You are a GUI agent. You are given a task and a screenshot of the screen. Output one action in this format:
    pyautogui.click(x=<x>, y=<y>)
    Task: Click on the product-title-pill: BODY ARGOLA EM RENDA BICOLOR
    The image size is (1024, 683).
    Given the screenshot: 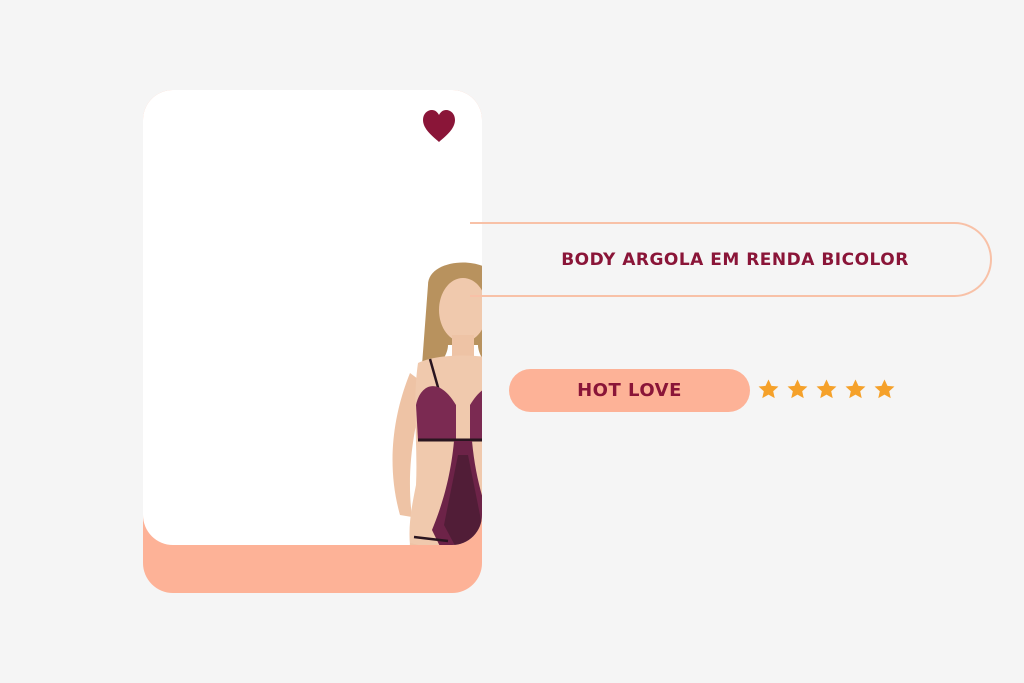 What is the action you would take?
    pyautogui.click(x=731, y=259)
    